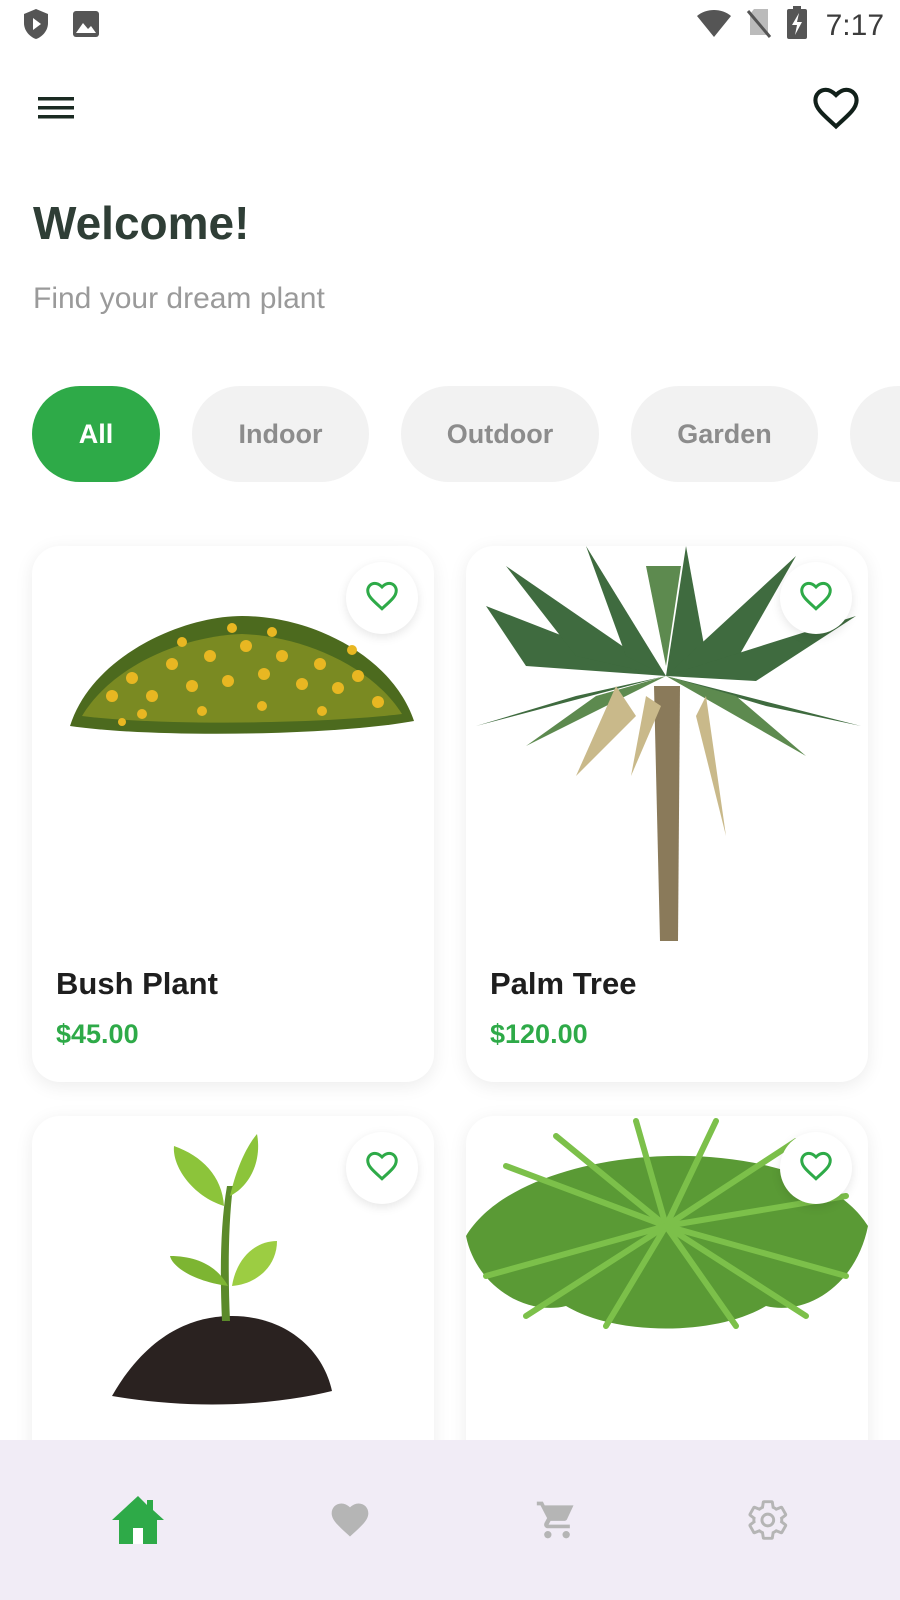  What do you see at coordinates (450, 105) in the screenshot?
I see `app-bar` at bounding box center [450, 105].